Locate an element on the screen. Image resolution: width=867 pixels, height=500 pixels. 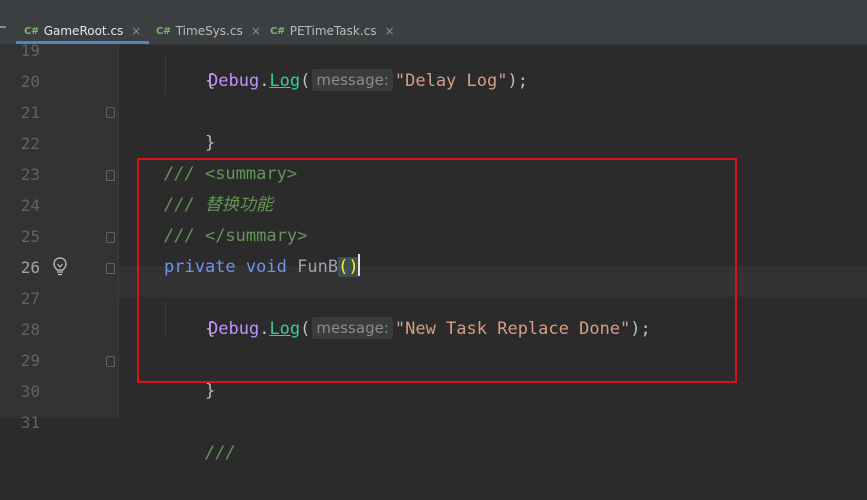
tab-petimetask: C# PETimeTask.cs × is located at coordinates (332, 31).